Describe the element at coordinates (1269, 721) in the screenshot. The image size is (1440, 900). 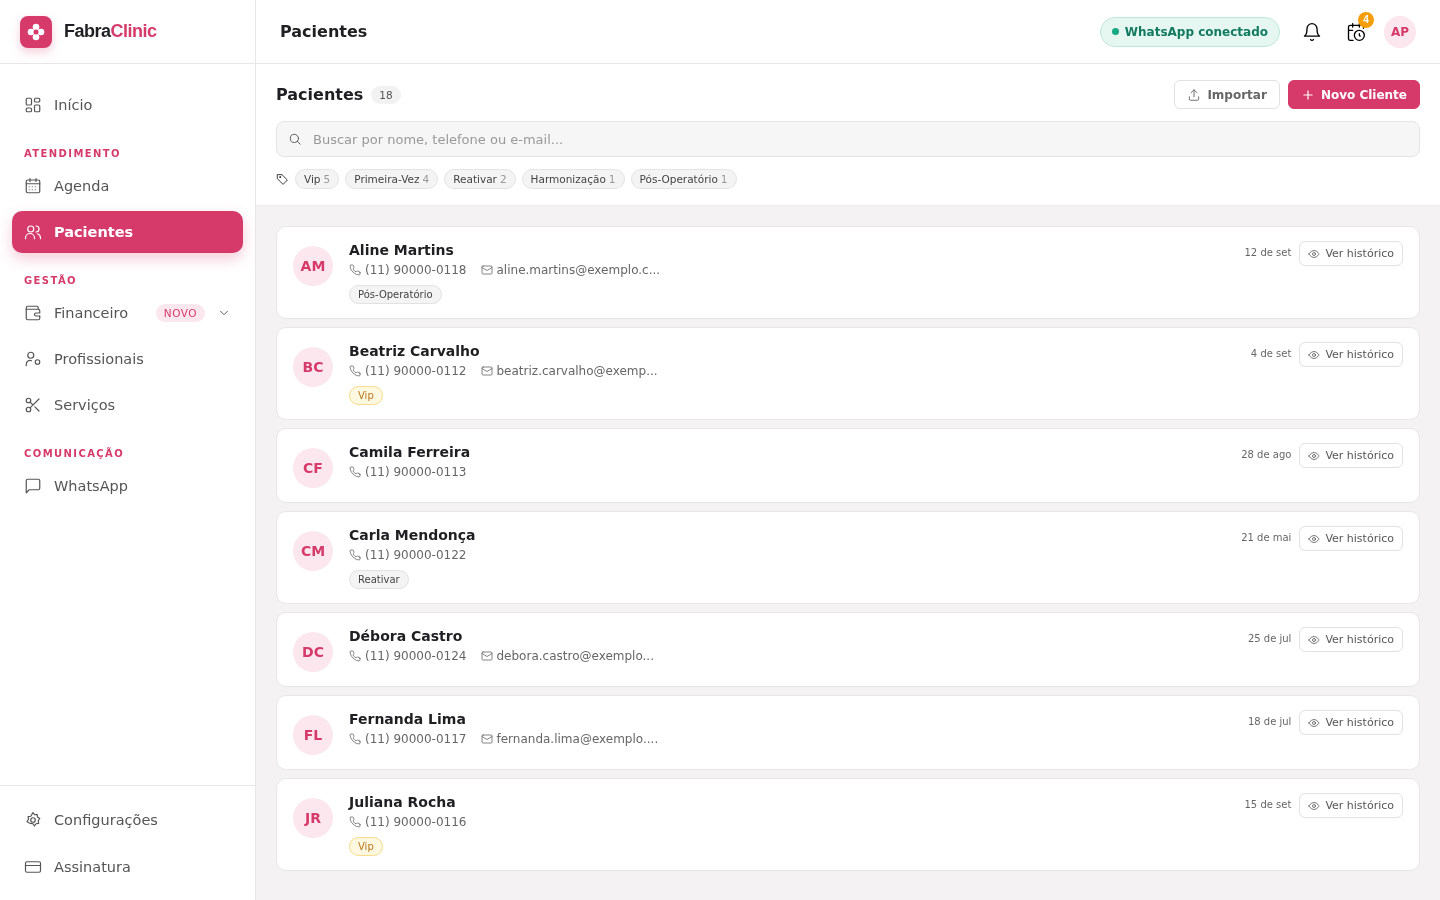
I see `last-visit-date: 18 de jul` at that location.